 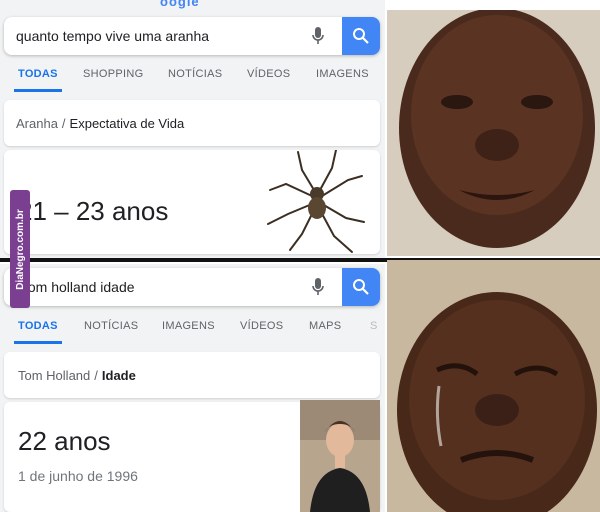 I want to click on search-tabs: TODAS SHOPPING NOTÍCIAS VÍDEOS IMAGENS, so click(x=192, y=75).